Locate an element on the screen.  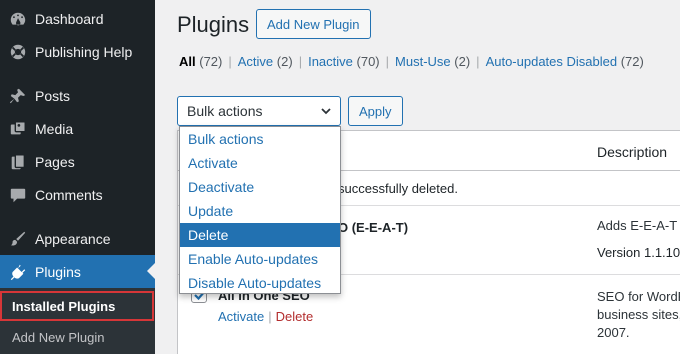
row-actions: Activate | Delete is located at coordinates (265, 316).